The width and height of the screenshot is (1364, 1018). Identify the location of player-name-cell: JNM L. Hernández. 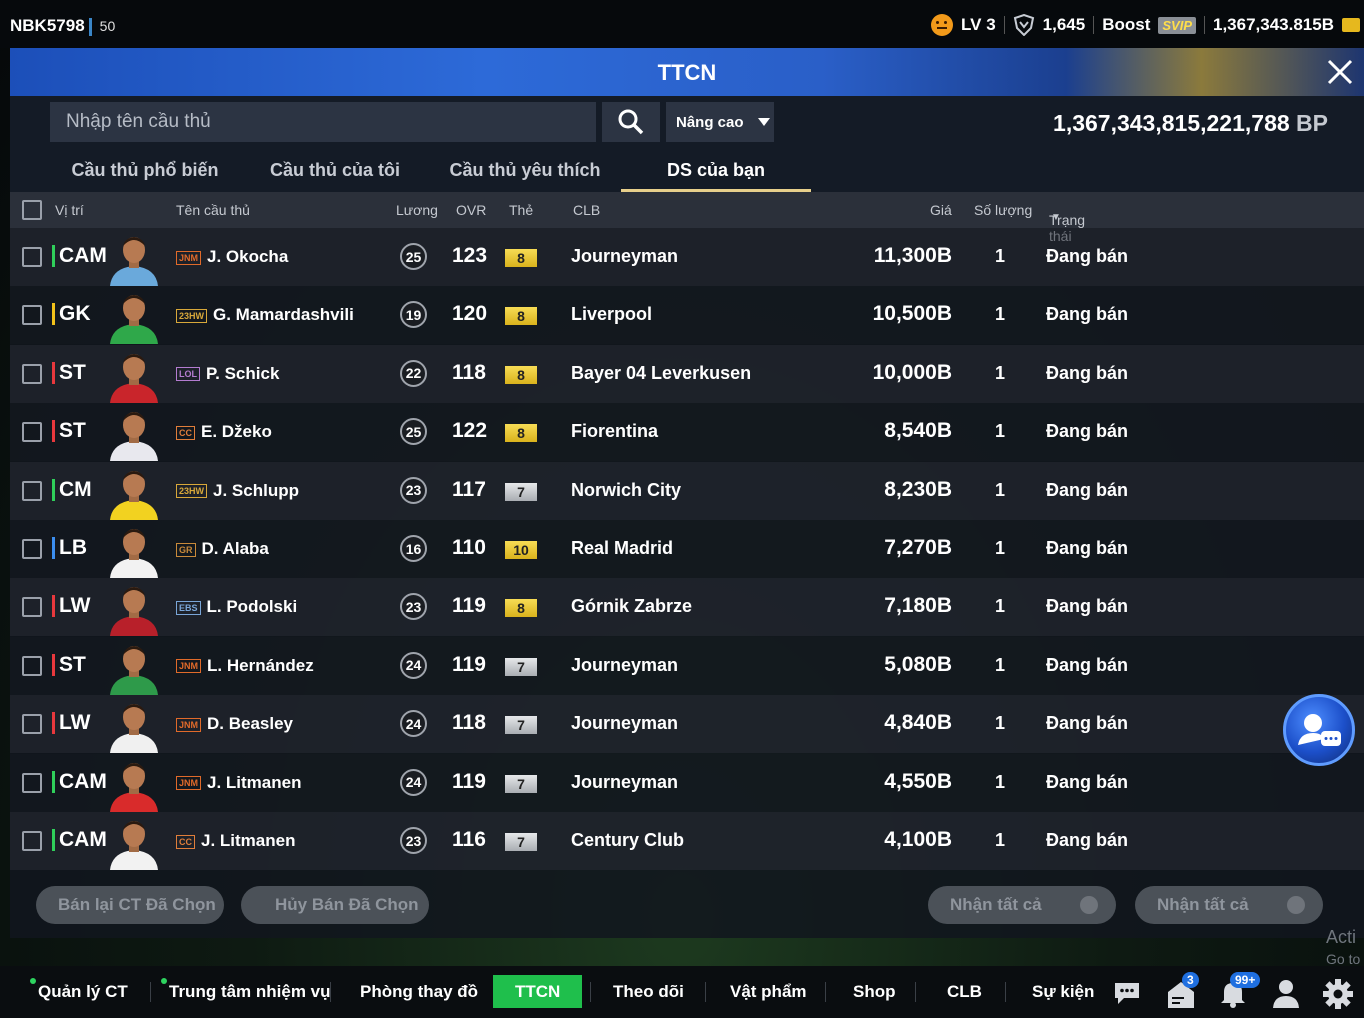
(245, 666).